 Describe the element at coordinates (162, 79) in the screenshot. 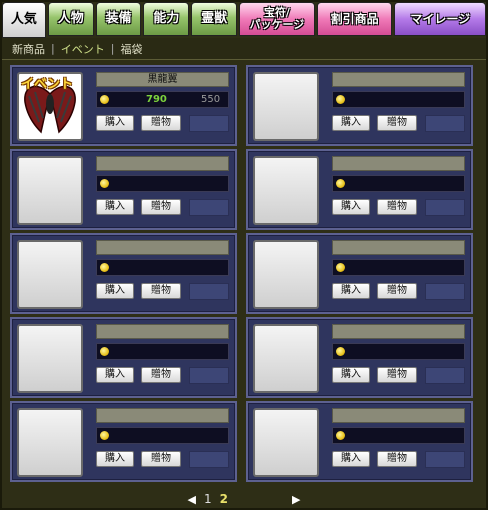

I see `item-name: 黒龍翼` at that location.